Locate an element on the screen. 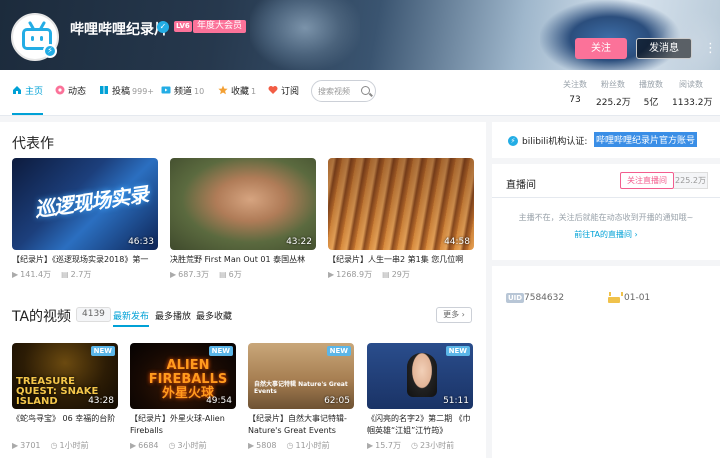 The width and height of the screenshot is (720, 458). more-videos-button: 更多 › is located at coordinates (454, 315).